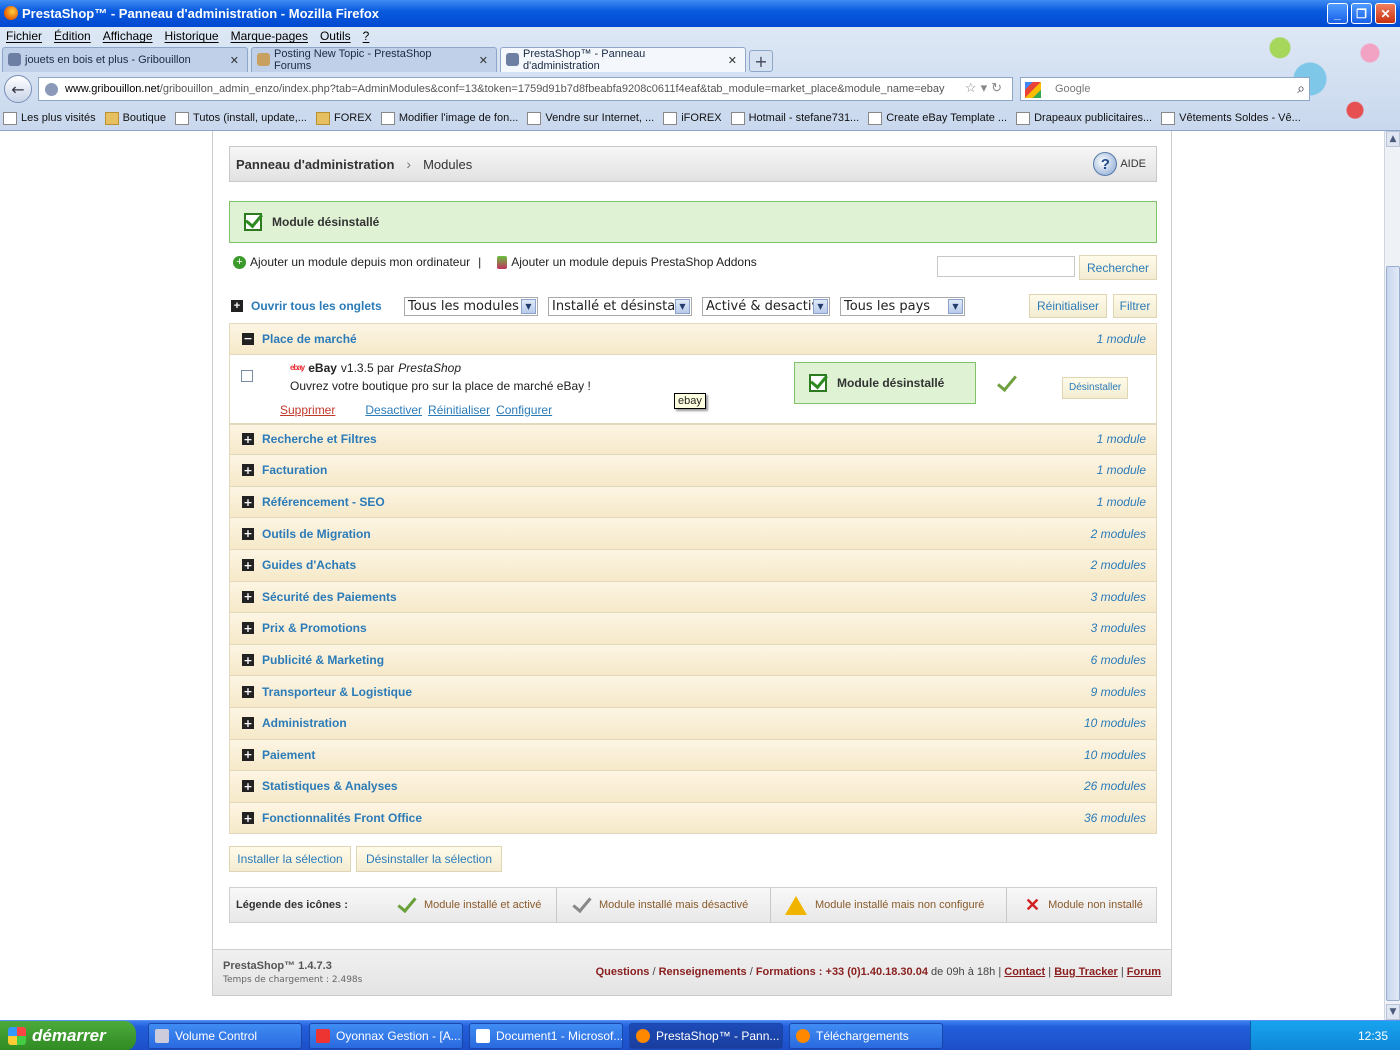  Describe the element at coordinates (1068, 306) in the screenshot. I see `reset-filters-button: Réinitialiser` at that location.